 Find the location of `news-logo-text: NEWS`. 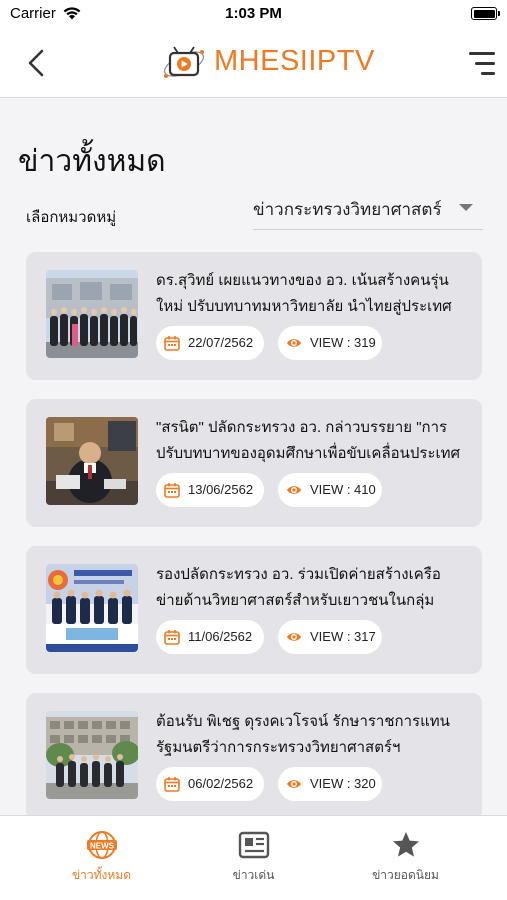

news-logo-text: NEWS is located at coordinates (102, 845).